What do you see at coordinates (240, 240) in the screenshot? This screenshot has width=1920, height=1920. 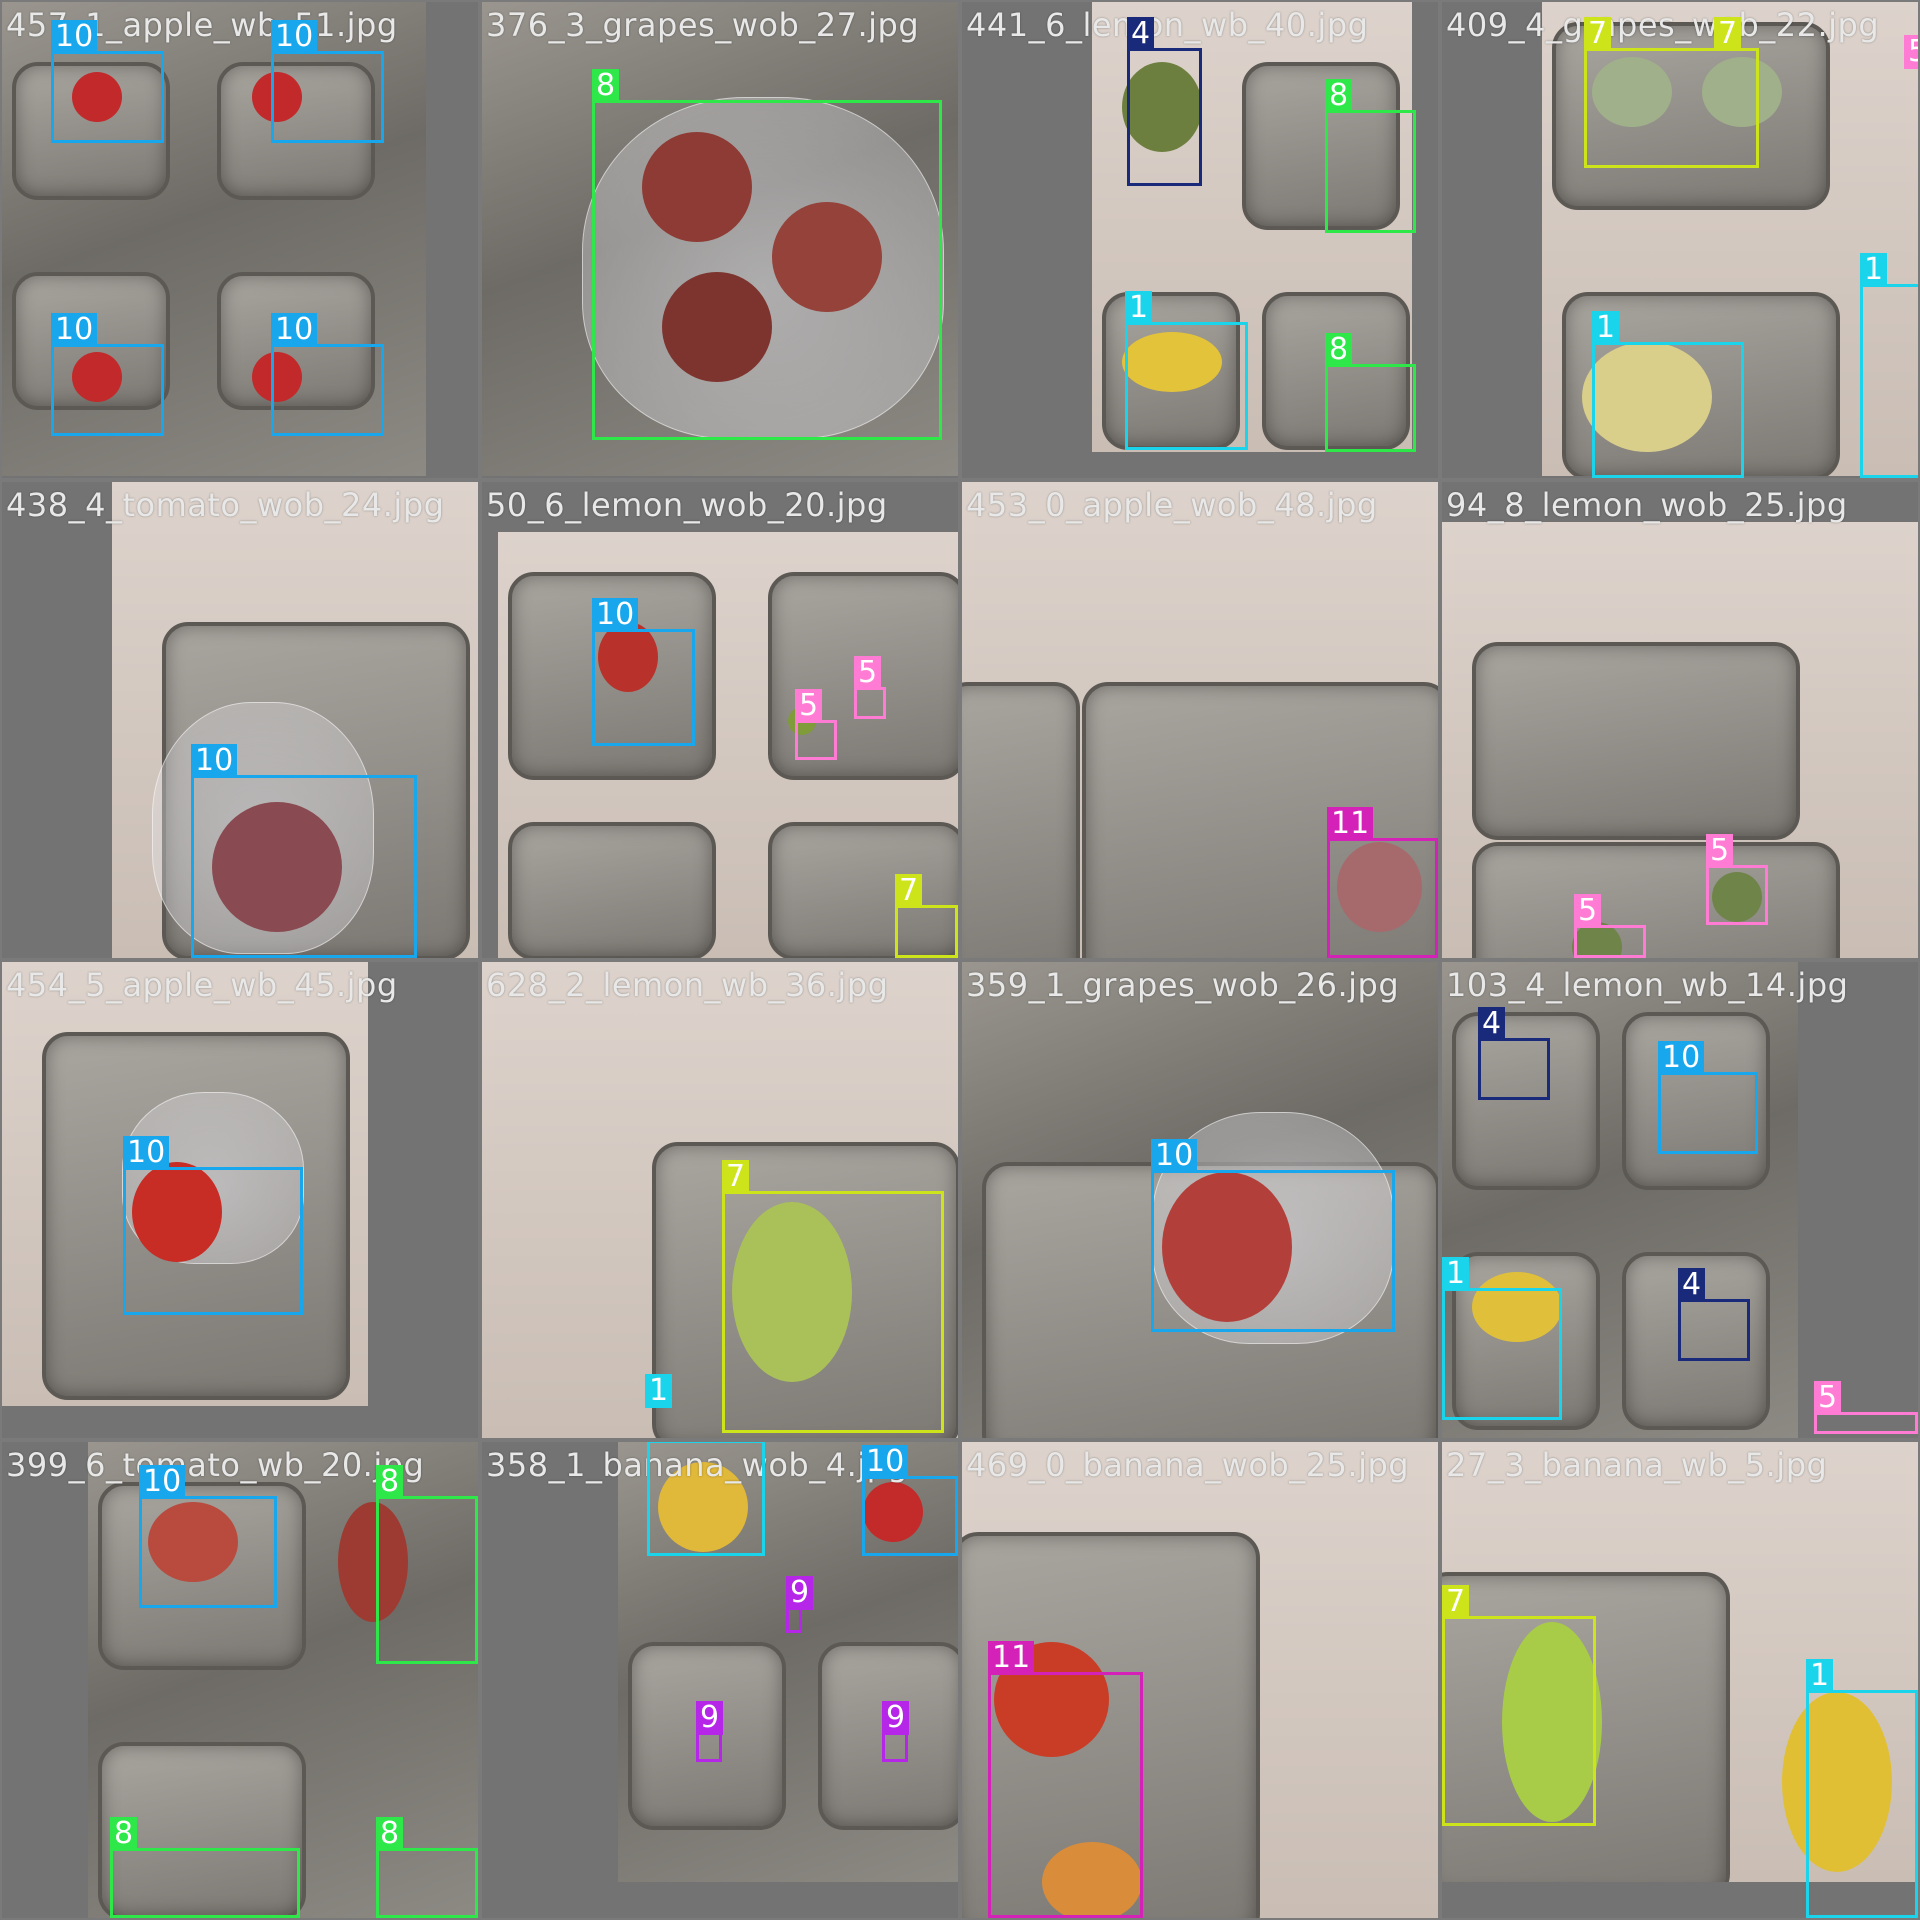 I see `image-tile: 457_1_apple_wb_51.jpg 10 10 10 10` at bounding box center [240, 240].